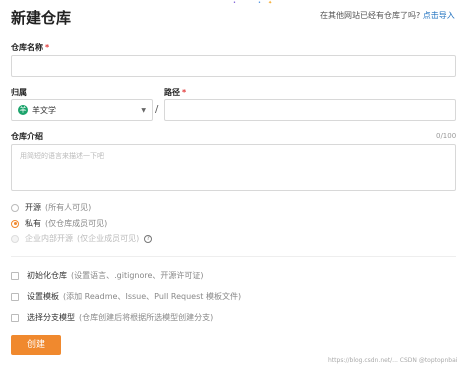 Image resolution: width=474 pixels, height=367 pixels. Describe the element at coordinates (15, 238) in the screenshot. I see `radio-button-disabled` at that location.